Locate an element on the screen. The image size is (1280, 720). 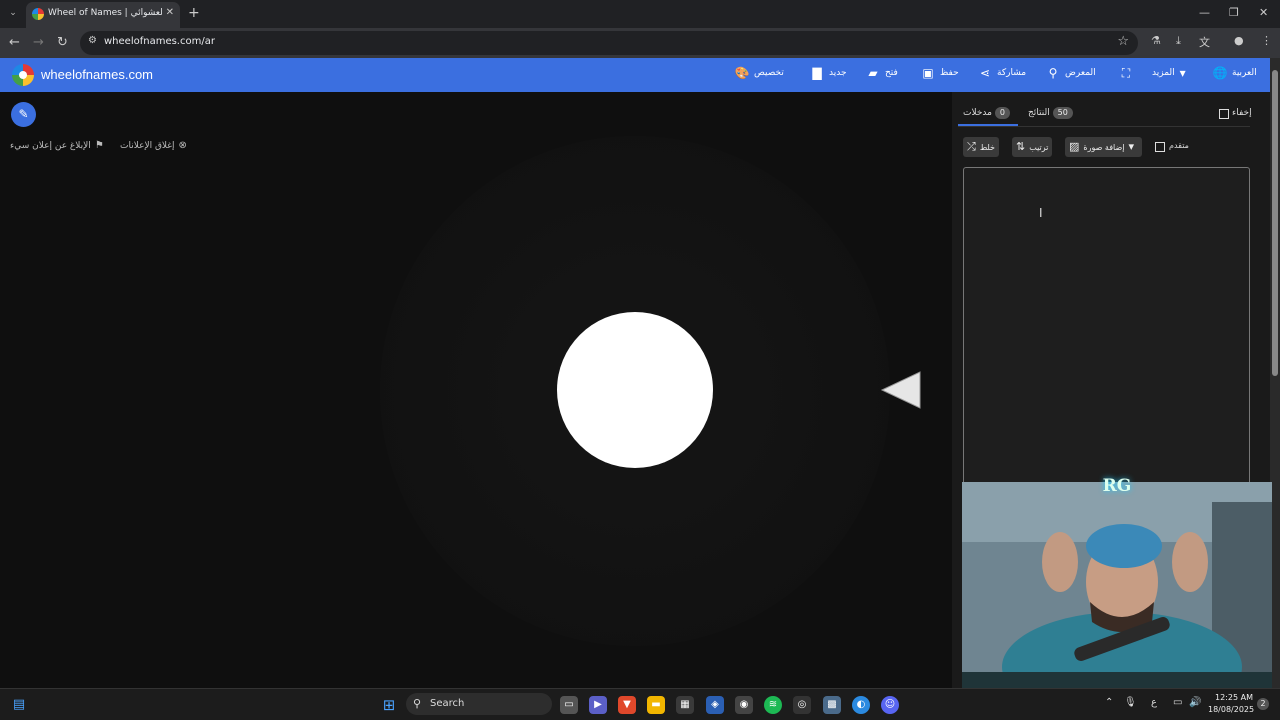
fullscreen-button: ⛶ is located at coordinates (1128, 75).